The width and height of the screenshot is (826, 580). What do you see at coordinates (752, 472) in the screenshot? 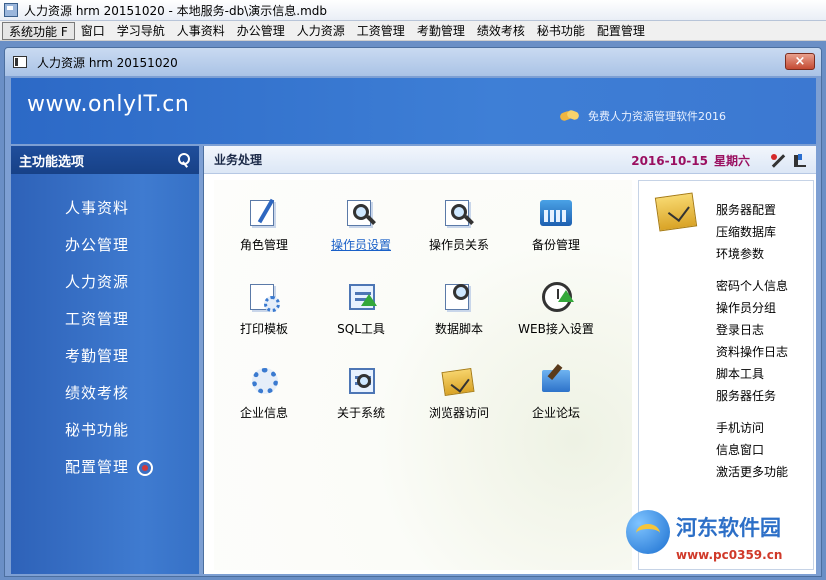
I see `link-activate-more: 激活更多功能` at bounding box center [752, 472].